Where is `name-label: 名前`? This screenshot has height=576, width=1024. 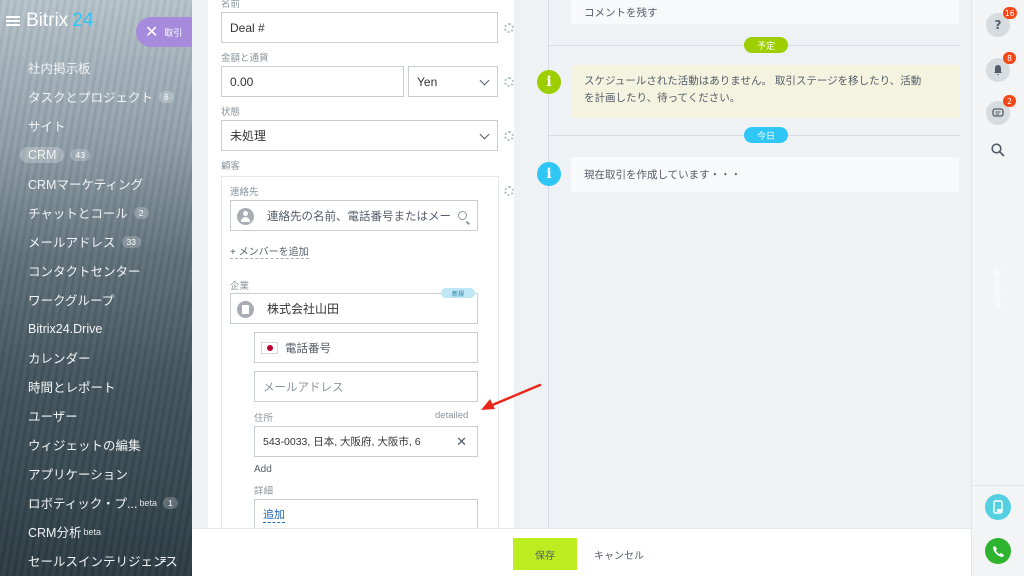
name-label: 名前 is located at coordinates (231, 5).